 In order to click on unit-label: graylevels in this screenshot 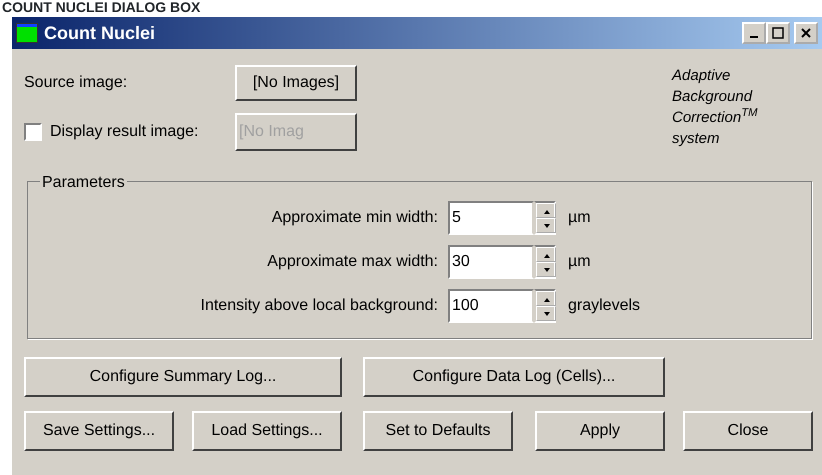, I will do `click(605, 306)`.